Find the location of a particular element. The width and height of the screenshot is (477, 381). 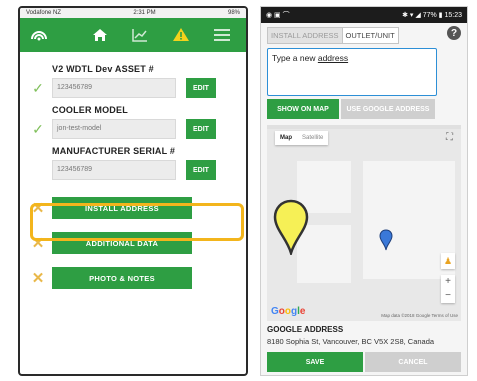

action-row-photo: ✕ PHOTO & NOTES is located at coordinates (133, 278).